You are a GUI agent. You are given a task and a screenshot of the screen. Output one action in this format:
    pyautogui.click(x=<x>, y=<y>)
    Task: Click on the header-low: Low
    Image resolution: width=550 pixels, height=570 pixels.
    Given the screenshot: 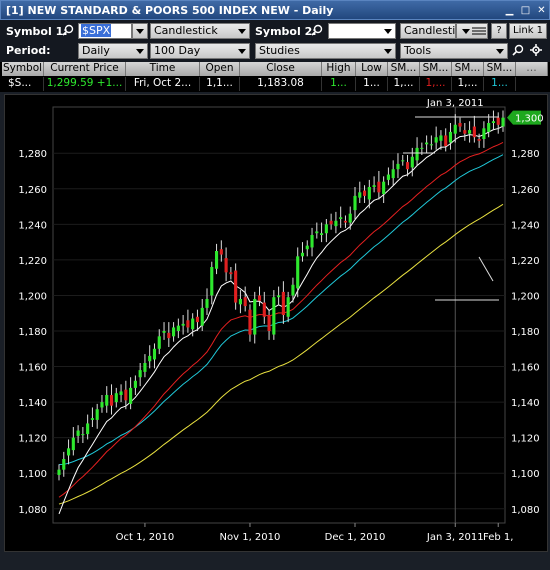 What is the action you would take?
    pyautogui.click(x=372, y=69)
    